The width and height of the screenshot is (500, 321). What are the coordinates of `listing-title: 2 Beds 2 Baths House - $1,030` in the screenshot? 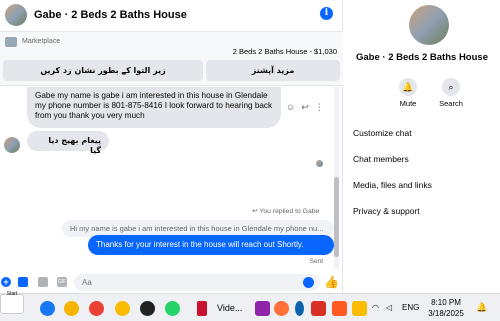 It's located at (285, 51).